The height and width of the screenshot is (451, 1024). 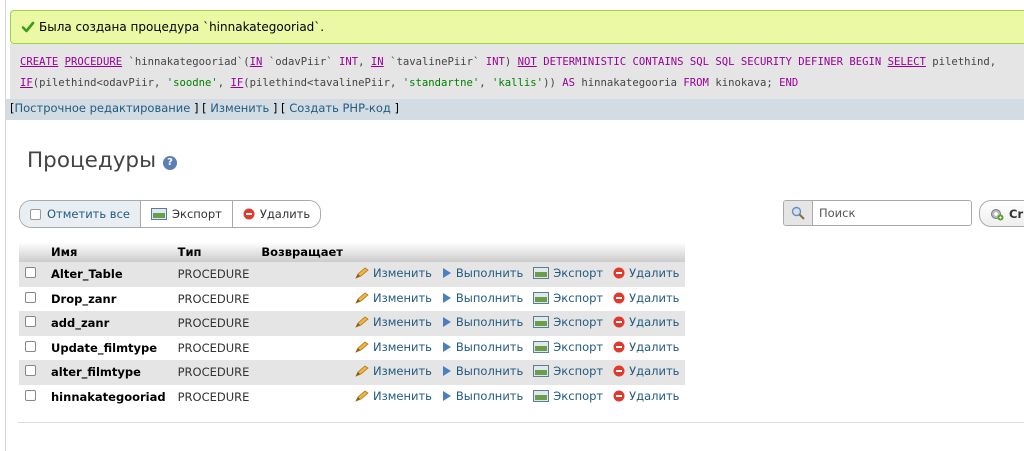 What do you see at coordinates (495, 62) in the screenshot?
I see `sql-keyword: INT` at bounding box center [495, 62].